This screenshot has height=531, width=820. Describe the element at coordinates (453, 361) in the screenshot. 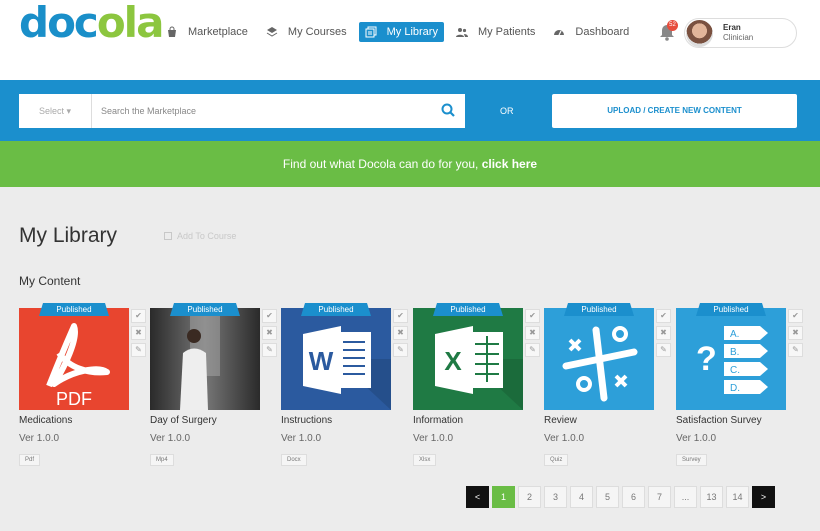

I see `svg-text: X` at that location.